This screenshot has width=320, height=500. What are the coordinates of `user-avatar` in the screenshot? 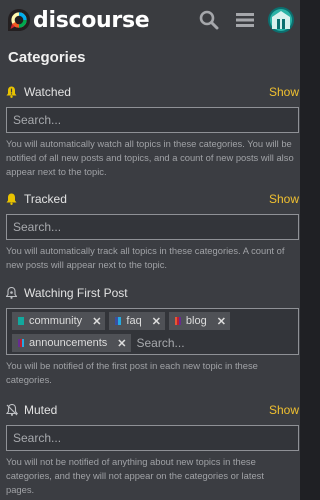 It's located at (281, 20).